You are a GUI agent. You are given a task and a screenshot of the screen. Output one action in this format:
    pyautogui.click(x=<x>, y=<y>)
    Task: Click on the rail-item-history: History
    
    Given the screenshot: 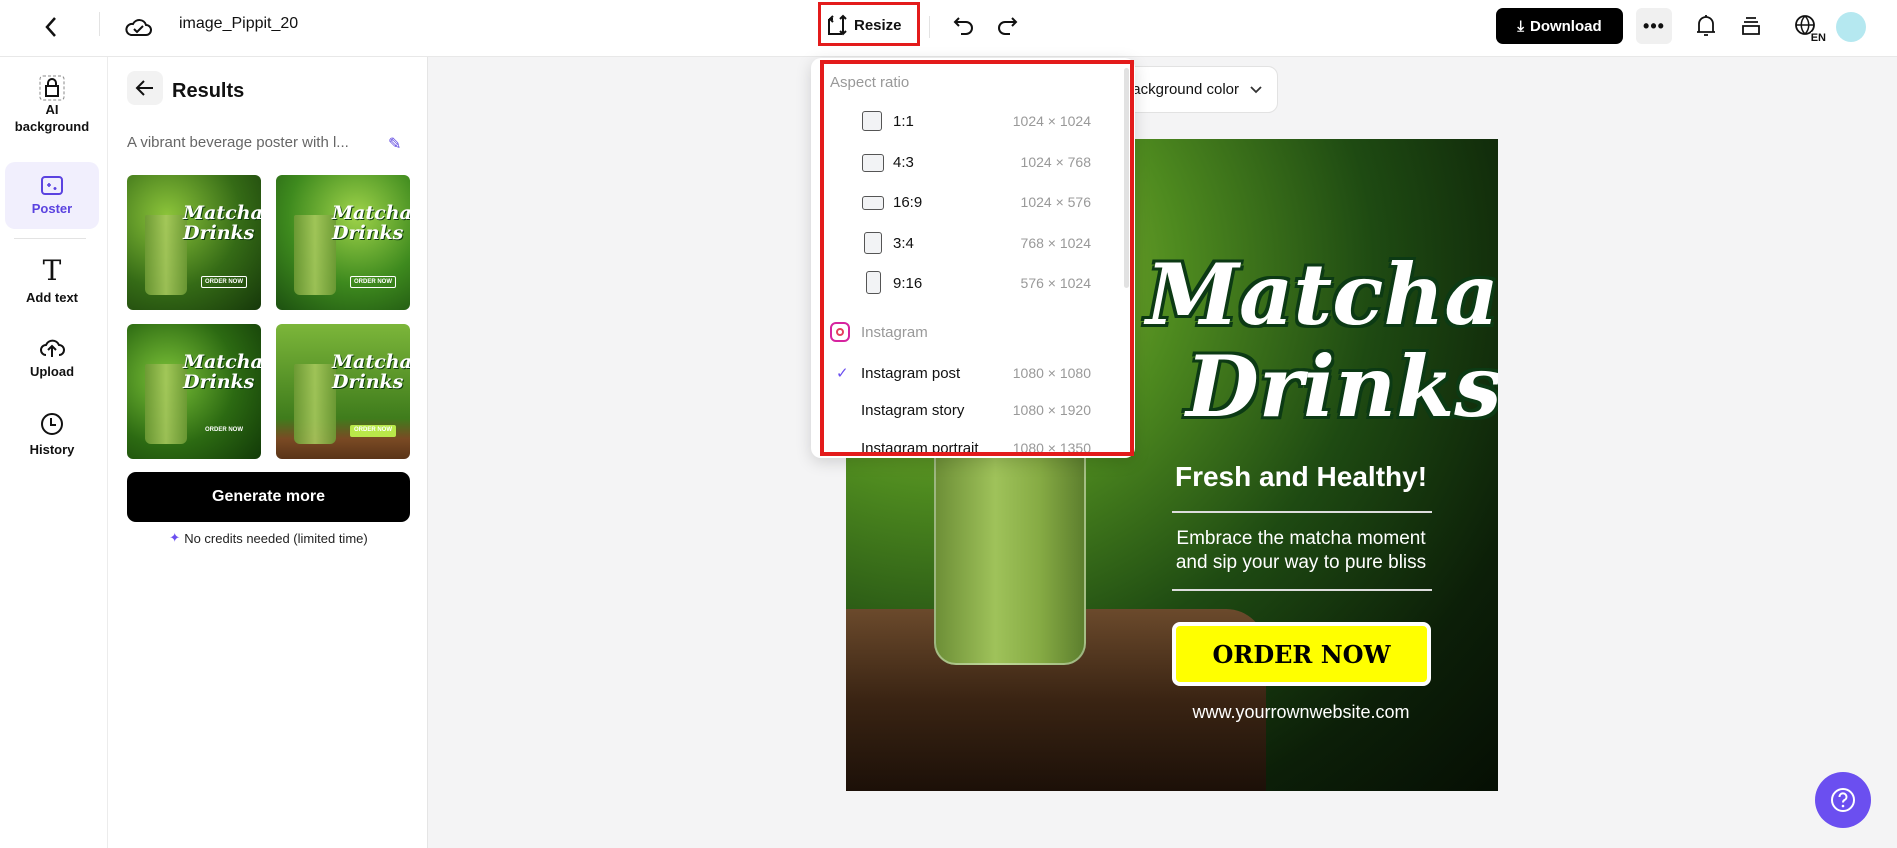 What is the action you would take?
    pyautogui.click(x=52, y=434)
    